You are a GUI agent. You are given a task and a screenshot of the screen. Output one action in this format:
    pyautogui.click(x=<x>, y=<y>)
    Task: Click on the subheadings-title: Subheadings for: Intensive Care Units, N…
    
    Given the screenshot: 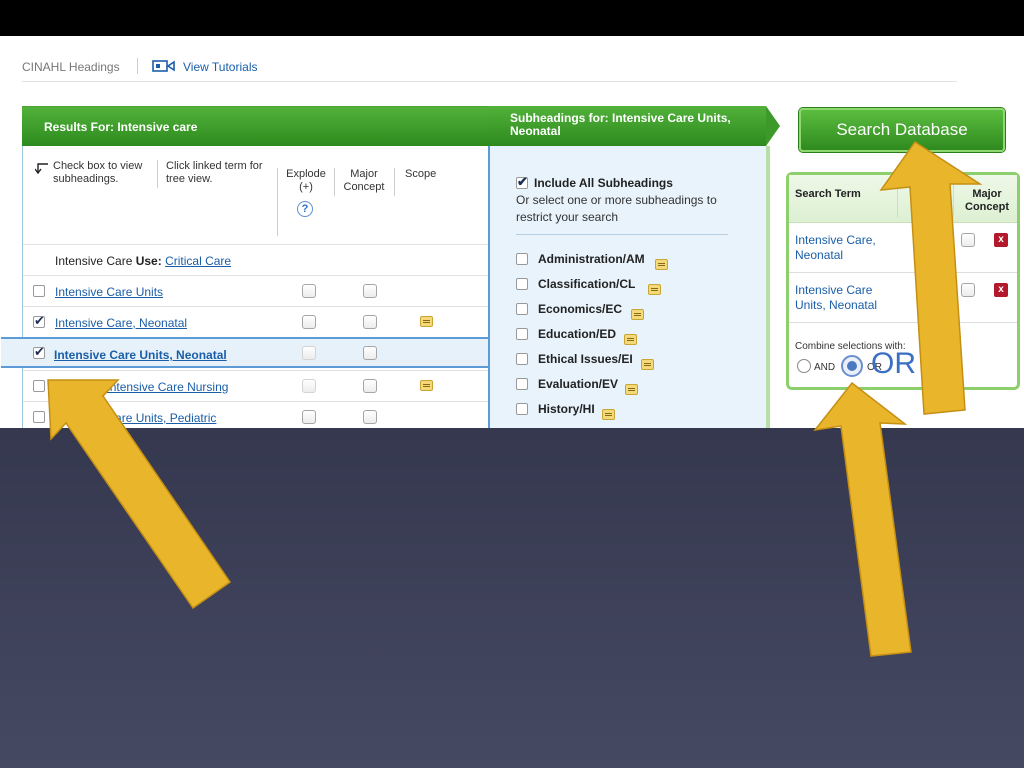 What is the action you would take?
    pyautogui.click(x=620, y=124)
    